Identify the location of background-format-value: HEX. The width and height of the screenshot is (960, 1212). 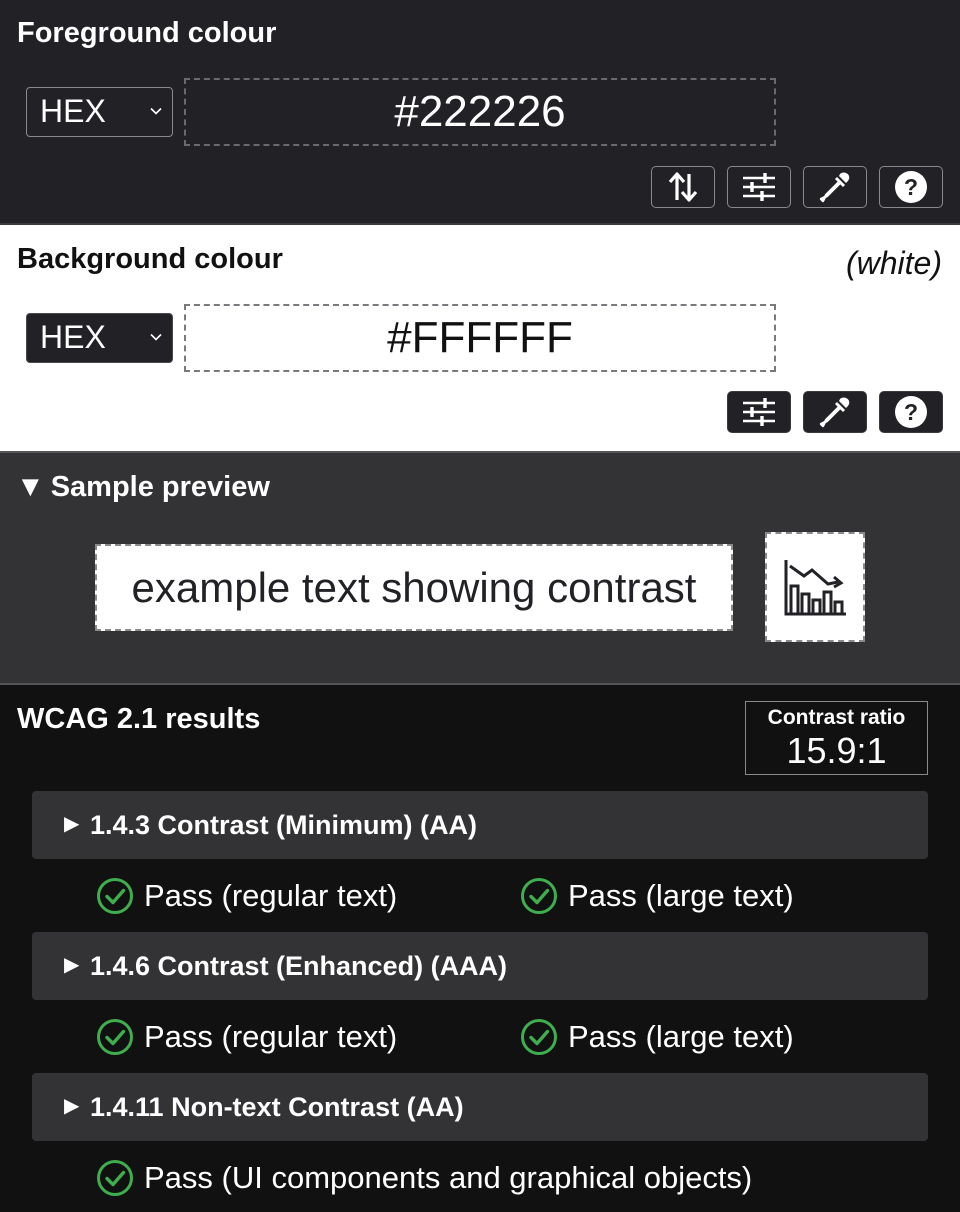
(73, 337).